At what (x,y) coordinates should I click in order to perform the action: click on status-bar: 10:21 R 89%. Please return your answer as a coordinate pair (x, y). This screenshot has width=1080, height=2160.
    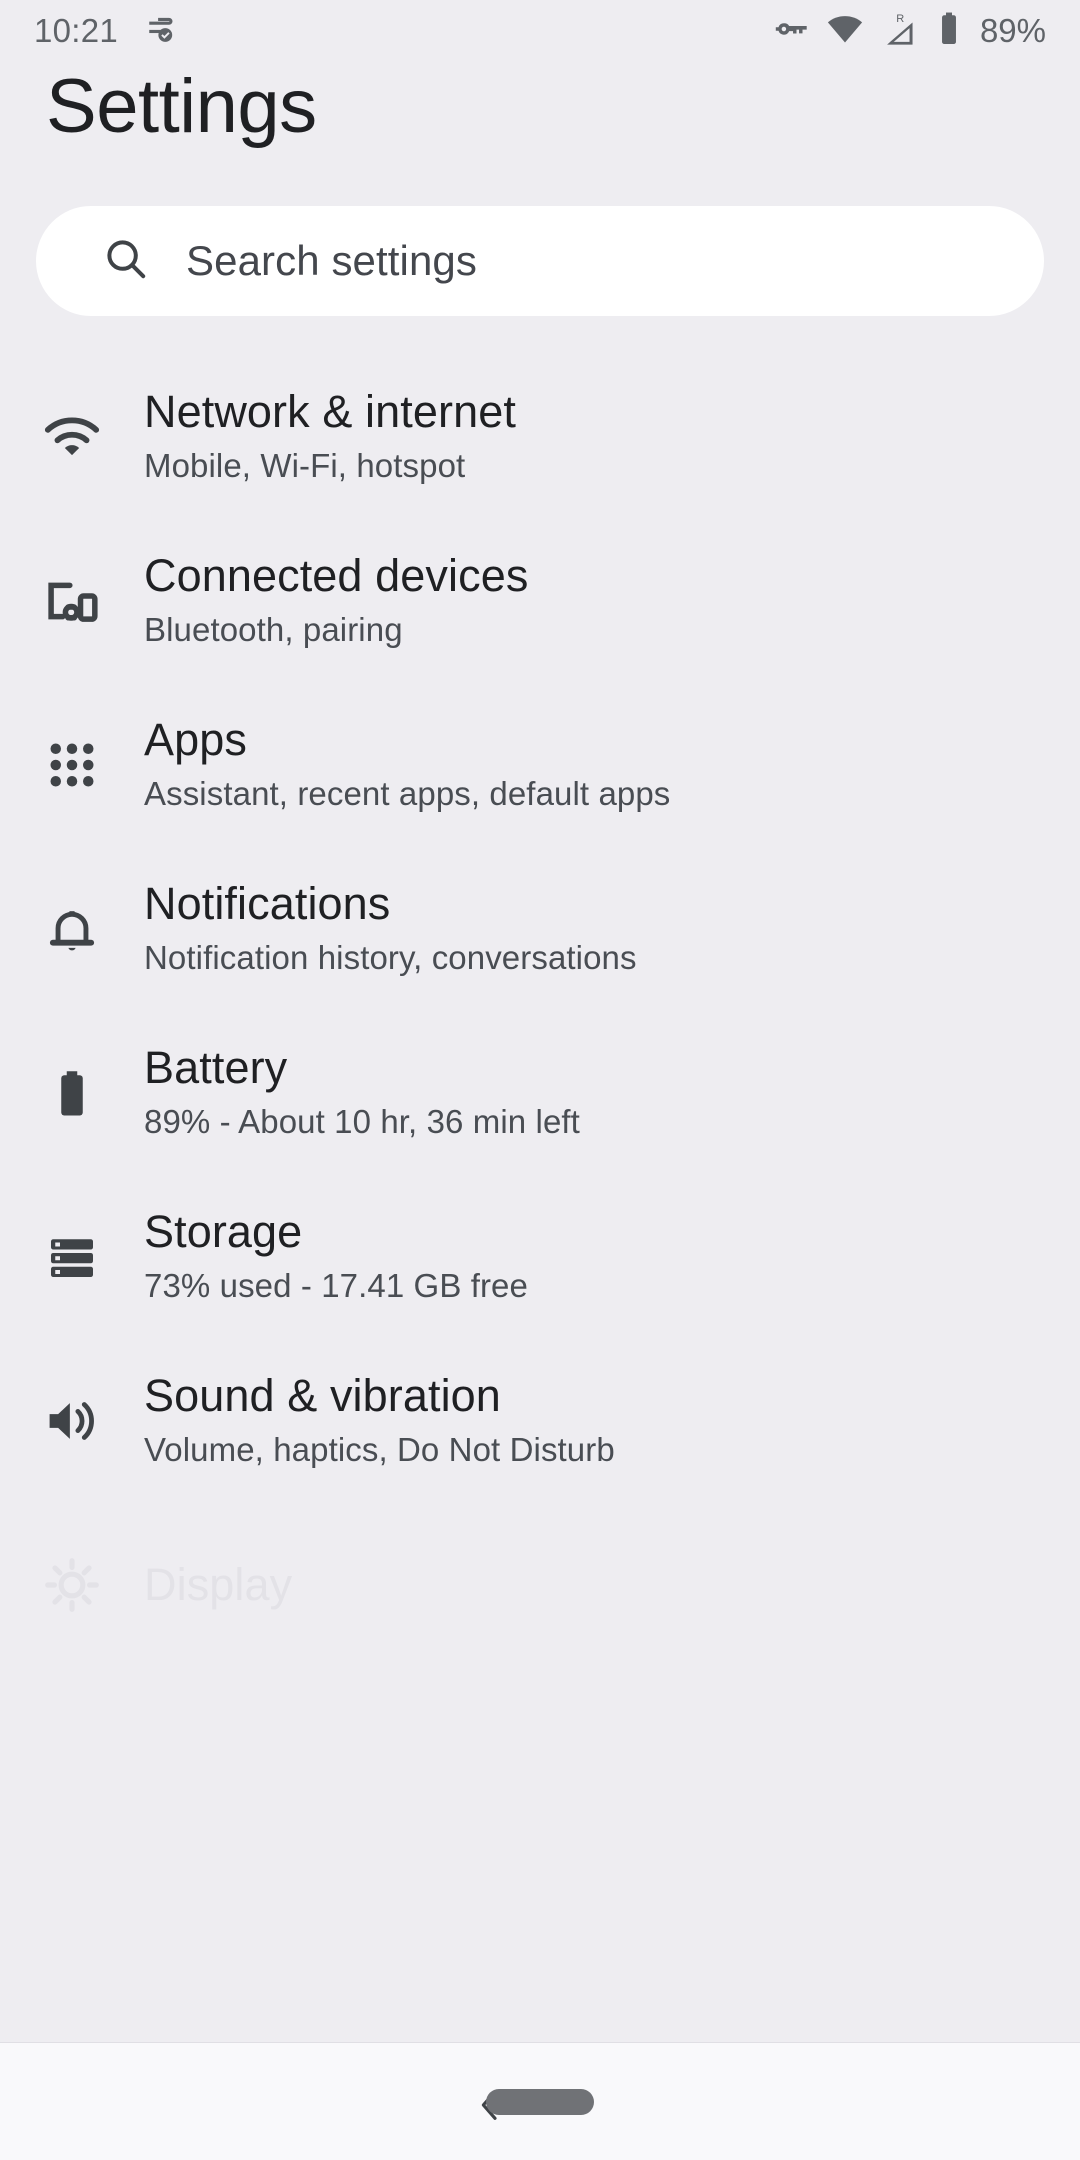
    Looking at the image, I should click on (540, 31).